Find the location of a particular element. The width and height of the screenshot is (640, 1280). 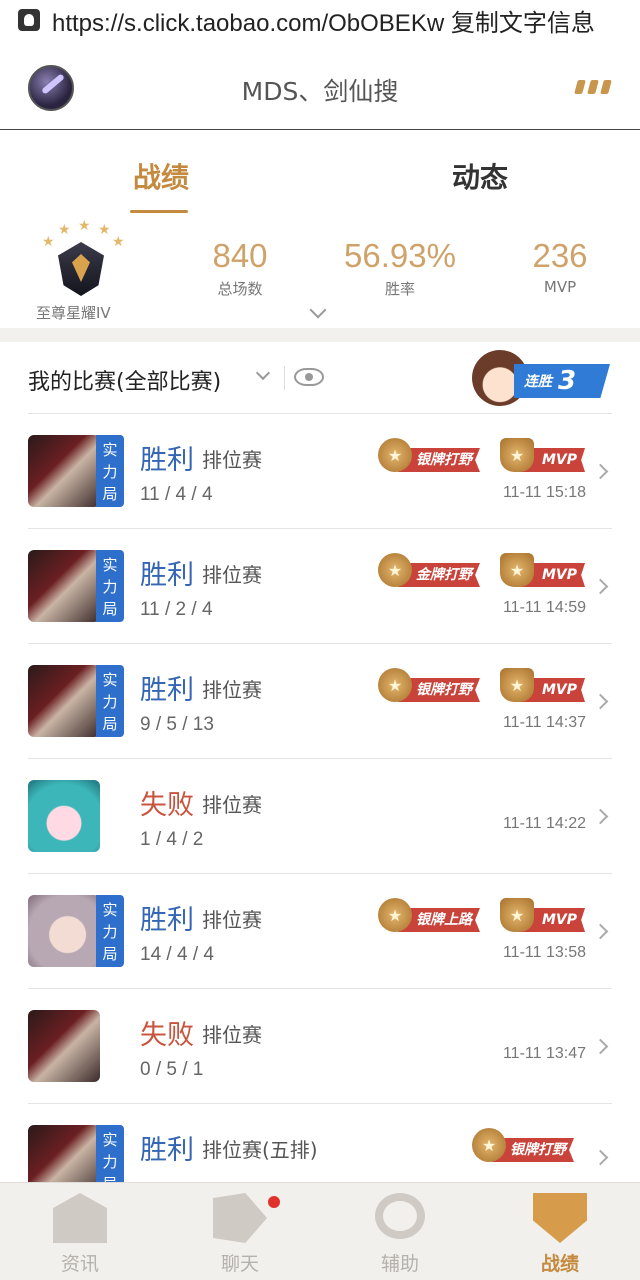

match-row: 失败 排位赛 0 / 5 / 1 11-11 13:47 is located at coordinates (320, 1046).